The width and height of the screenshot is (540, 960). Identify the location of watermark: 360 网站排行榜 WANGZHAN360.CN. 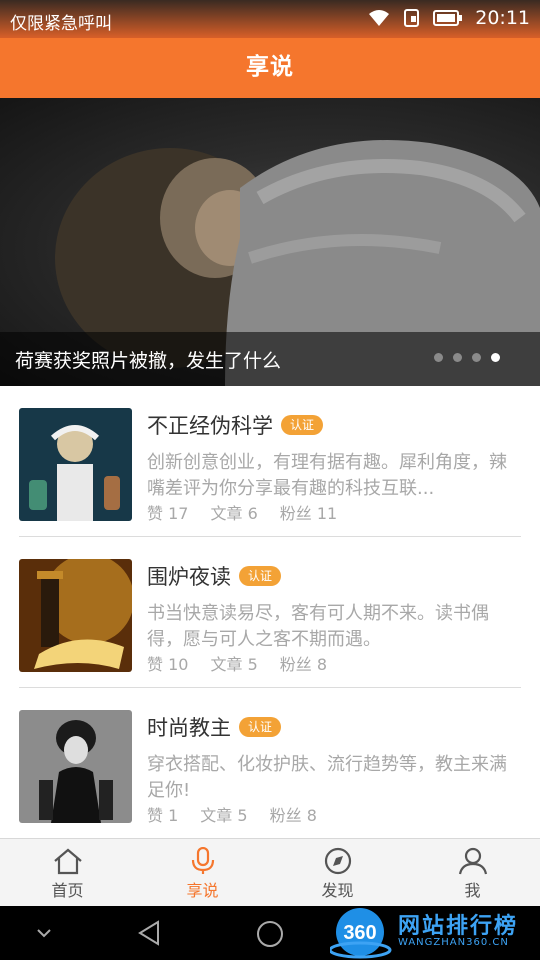
(435, 933).